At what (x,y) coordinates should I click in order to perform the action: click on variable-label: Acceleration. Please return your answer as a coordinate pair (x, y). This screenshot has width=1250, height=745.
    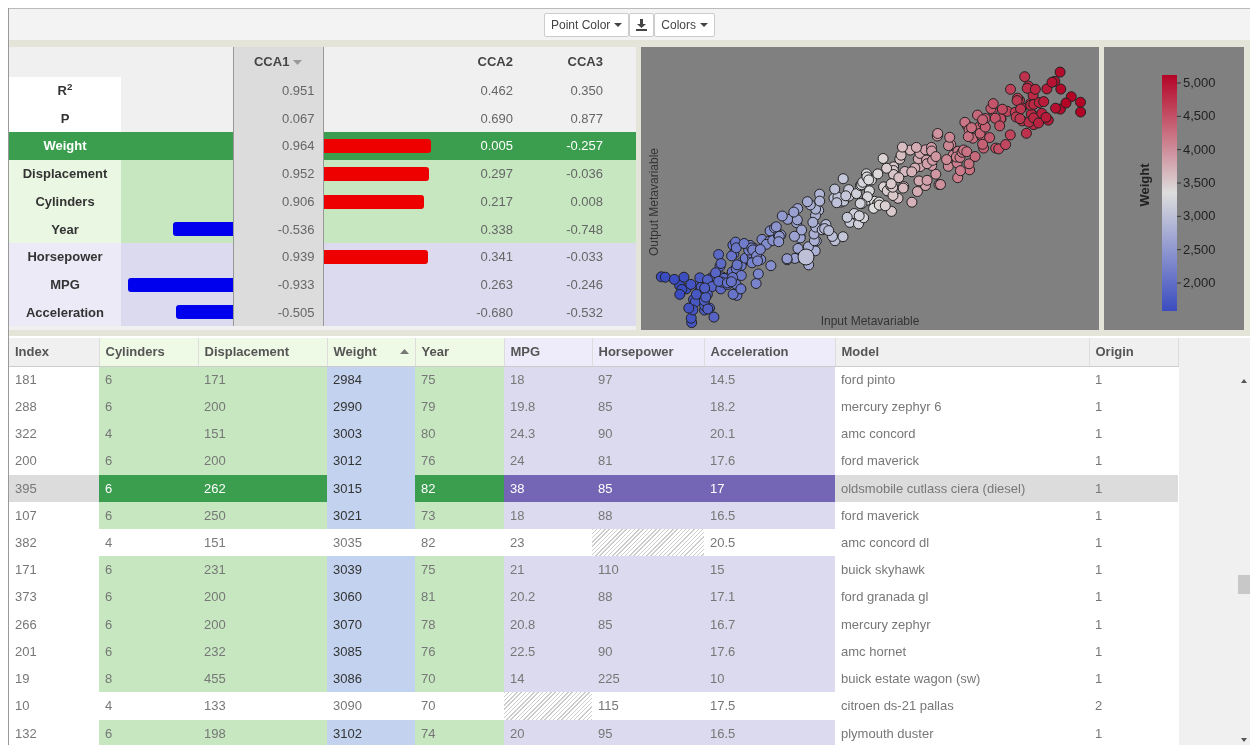
    Looking at the image, I should click on (65, 312).